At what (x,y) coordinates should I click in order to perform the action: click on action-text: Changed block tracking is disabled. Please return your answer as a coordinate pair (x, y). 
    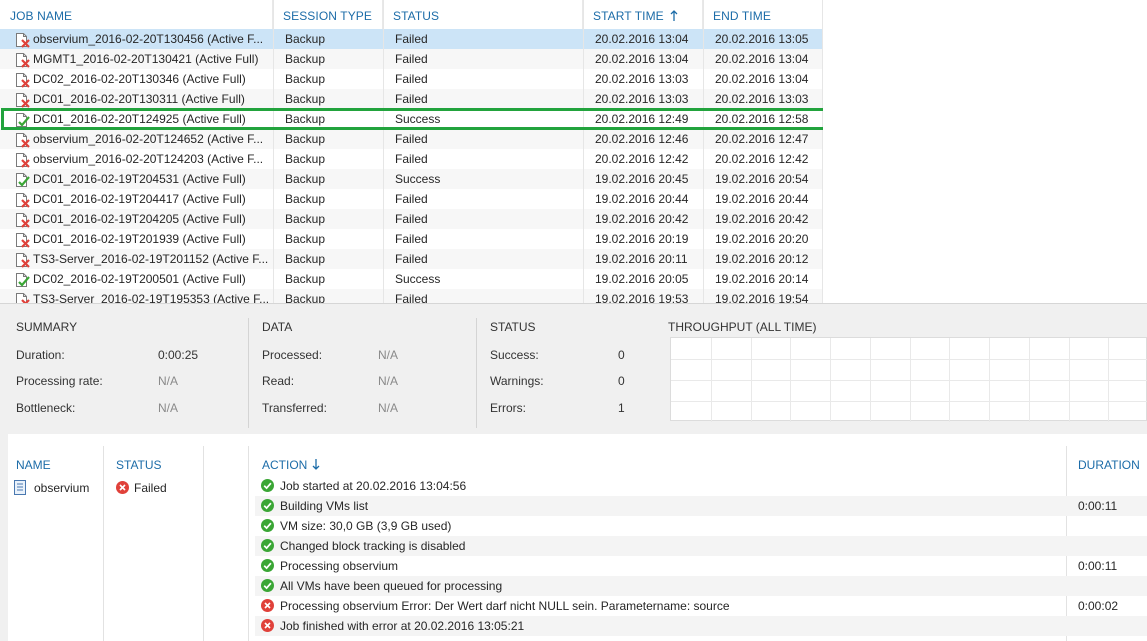
    Looking at the image, I should click on (373, 546).